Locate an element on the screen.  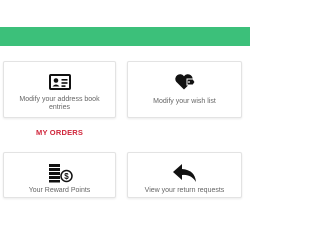
heart-tag-icon is located at coordinates (185, 84).